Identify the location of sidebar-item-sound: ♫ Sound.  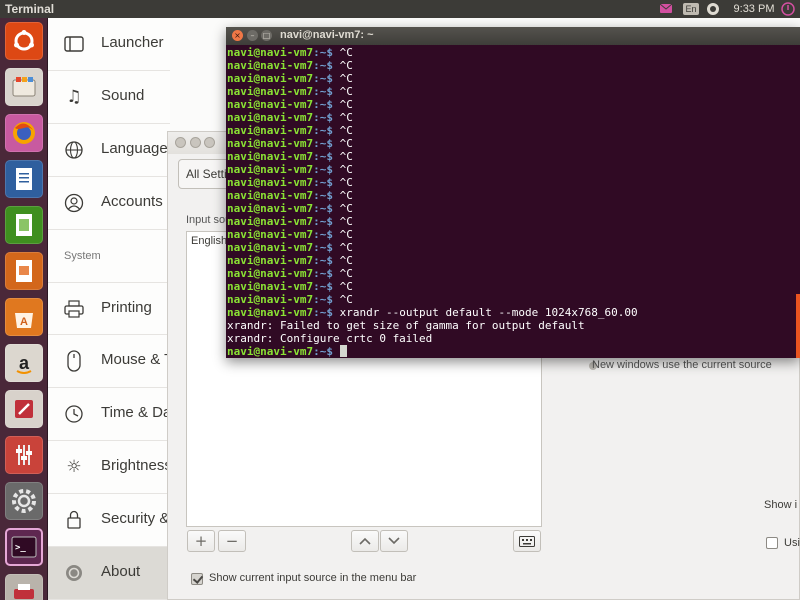
(109, 97).